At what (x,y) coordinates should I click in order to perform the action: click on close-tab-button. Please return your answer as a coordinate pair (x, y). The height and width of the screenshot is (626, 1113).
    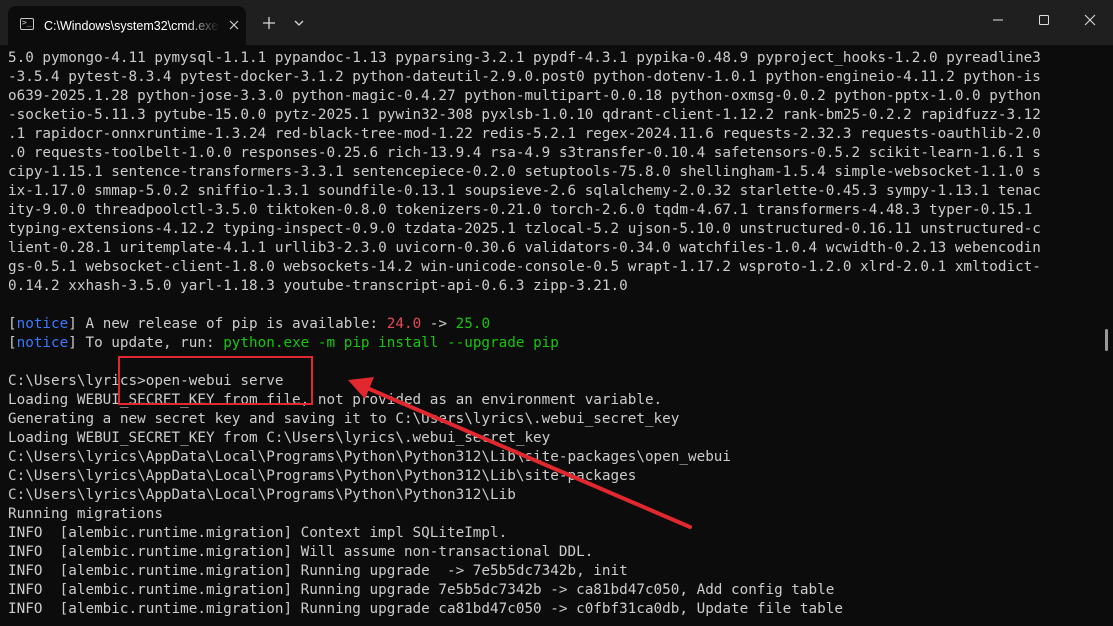
    Looking at the image, I should click on (234, 25).